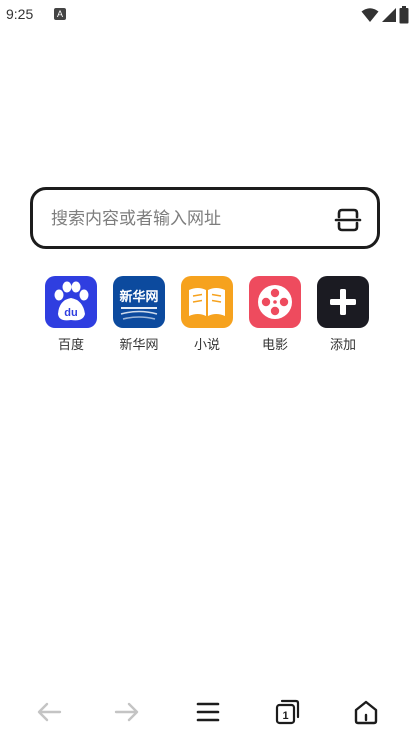 The width and height of the screenshot is (415, 739). What do you see at coordinates (274, 345) in the screenshot?
I see `shortcut-label: 电影` at bounding box center [274, 345].